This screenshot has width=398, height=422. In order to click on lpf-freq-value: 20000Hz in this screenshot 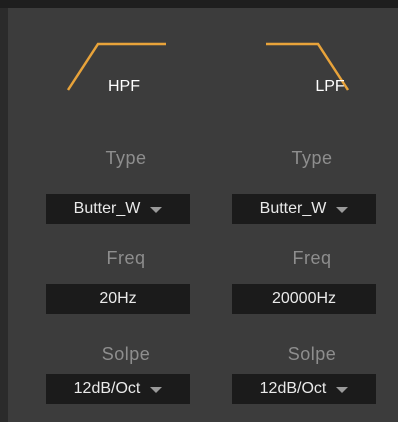, I will do `click(304, 298)`.